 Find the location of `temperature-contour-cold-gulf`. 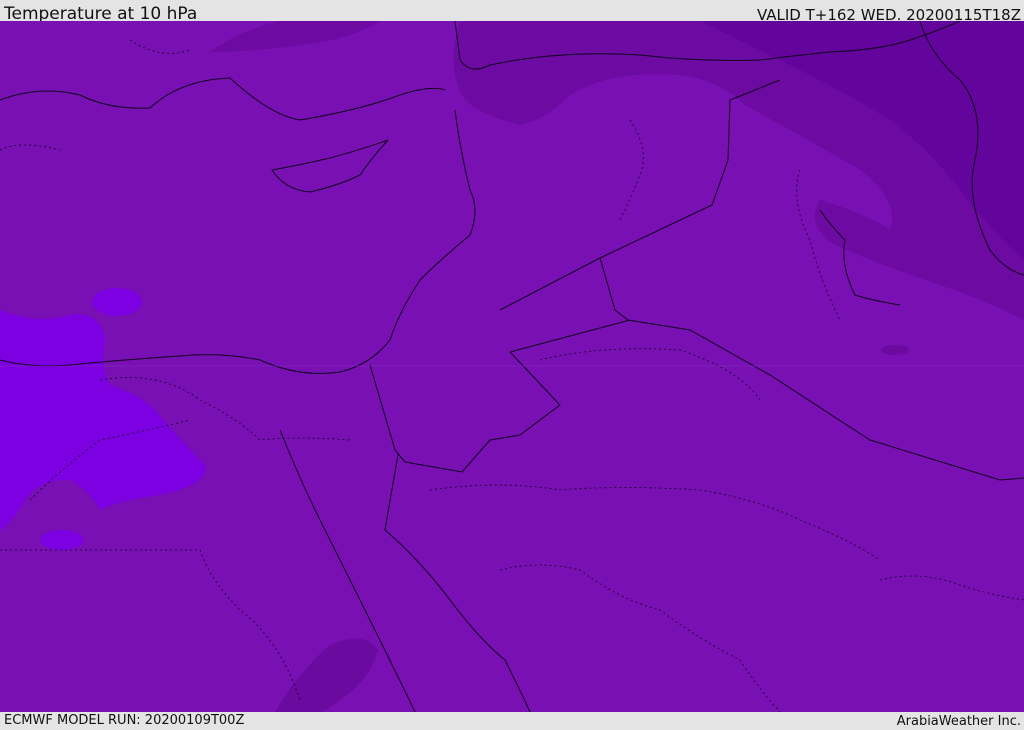

temperature-contour-cold-gulf is located at coordinates (895, 350).